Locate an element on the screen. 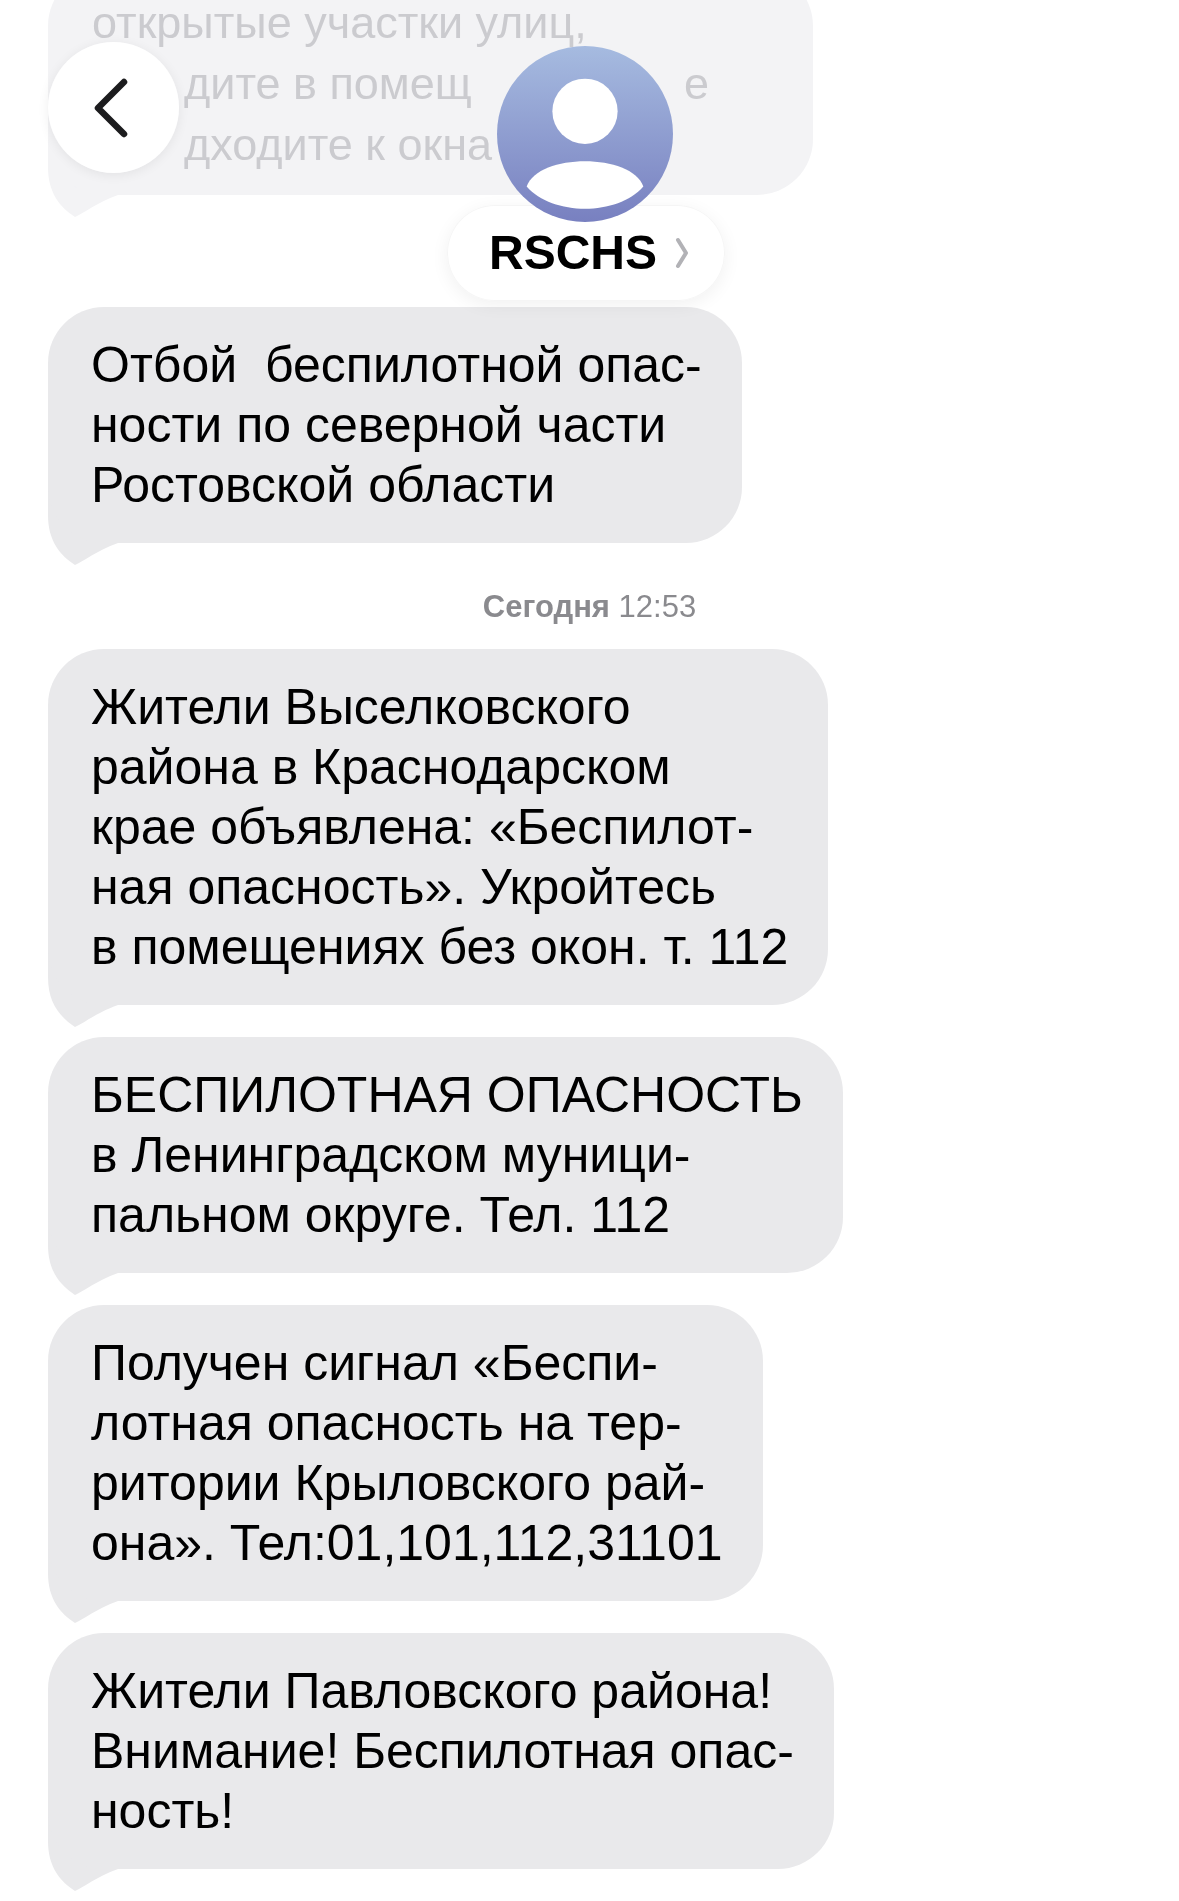 Image resolution: width=1179 pixels, height=1901 pixels. message-text: Жители Выселковского района в Краснодарском крае объявлена: «Беспилот- ная опасность». Укройтесь в помещениях без окон. т. 112 is located at coordinates (440, 827).